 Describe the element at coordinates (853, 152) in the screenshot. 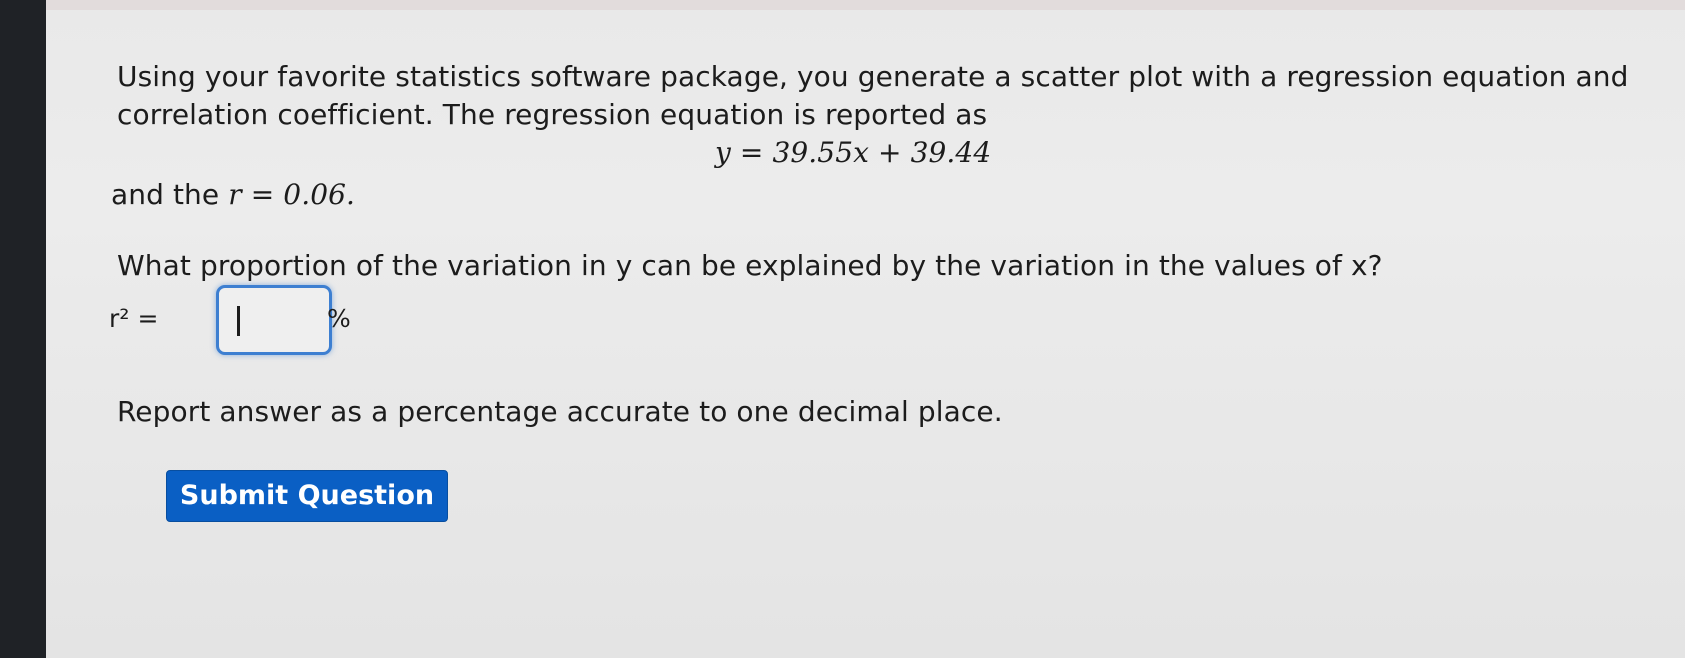

I see `regression-equation: y = 39.55x + 39.44` at that location.